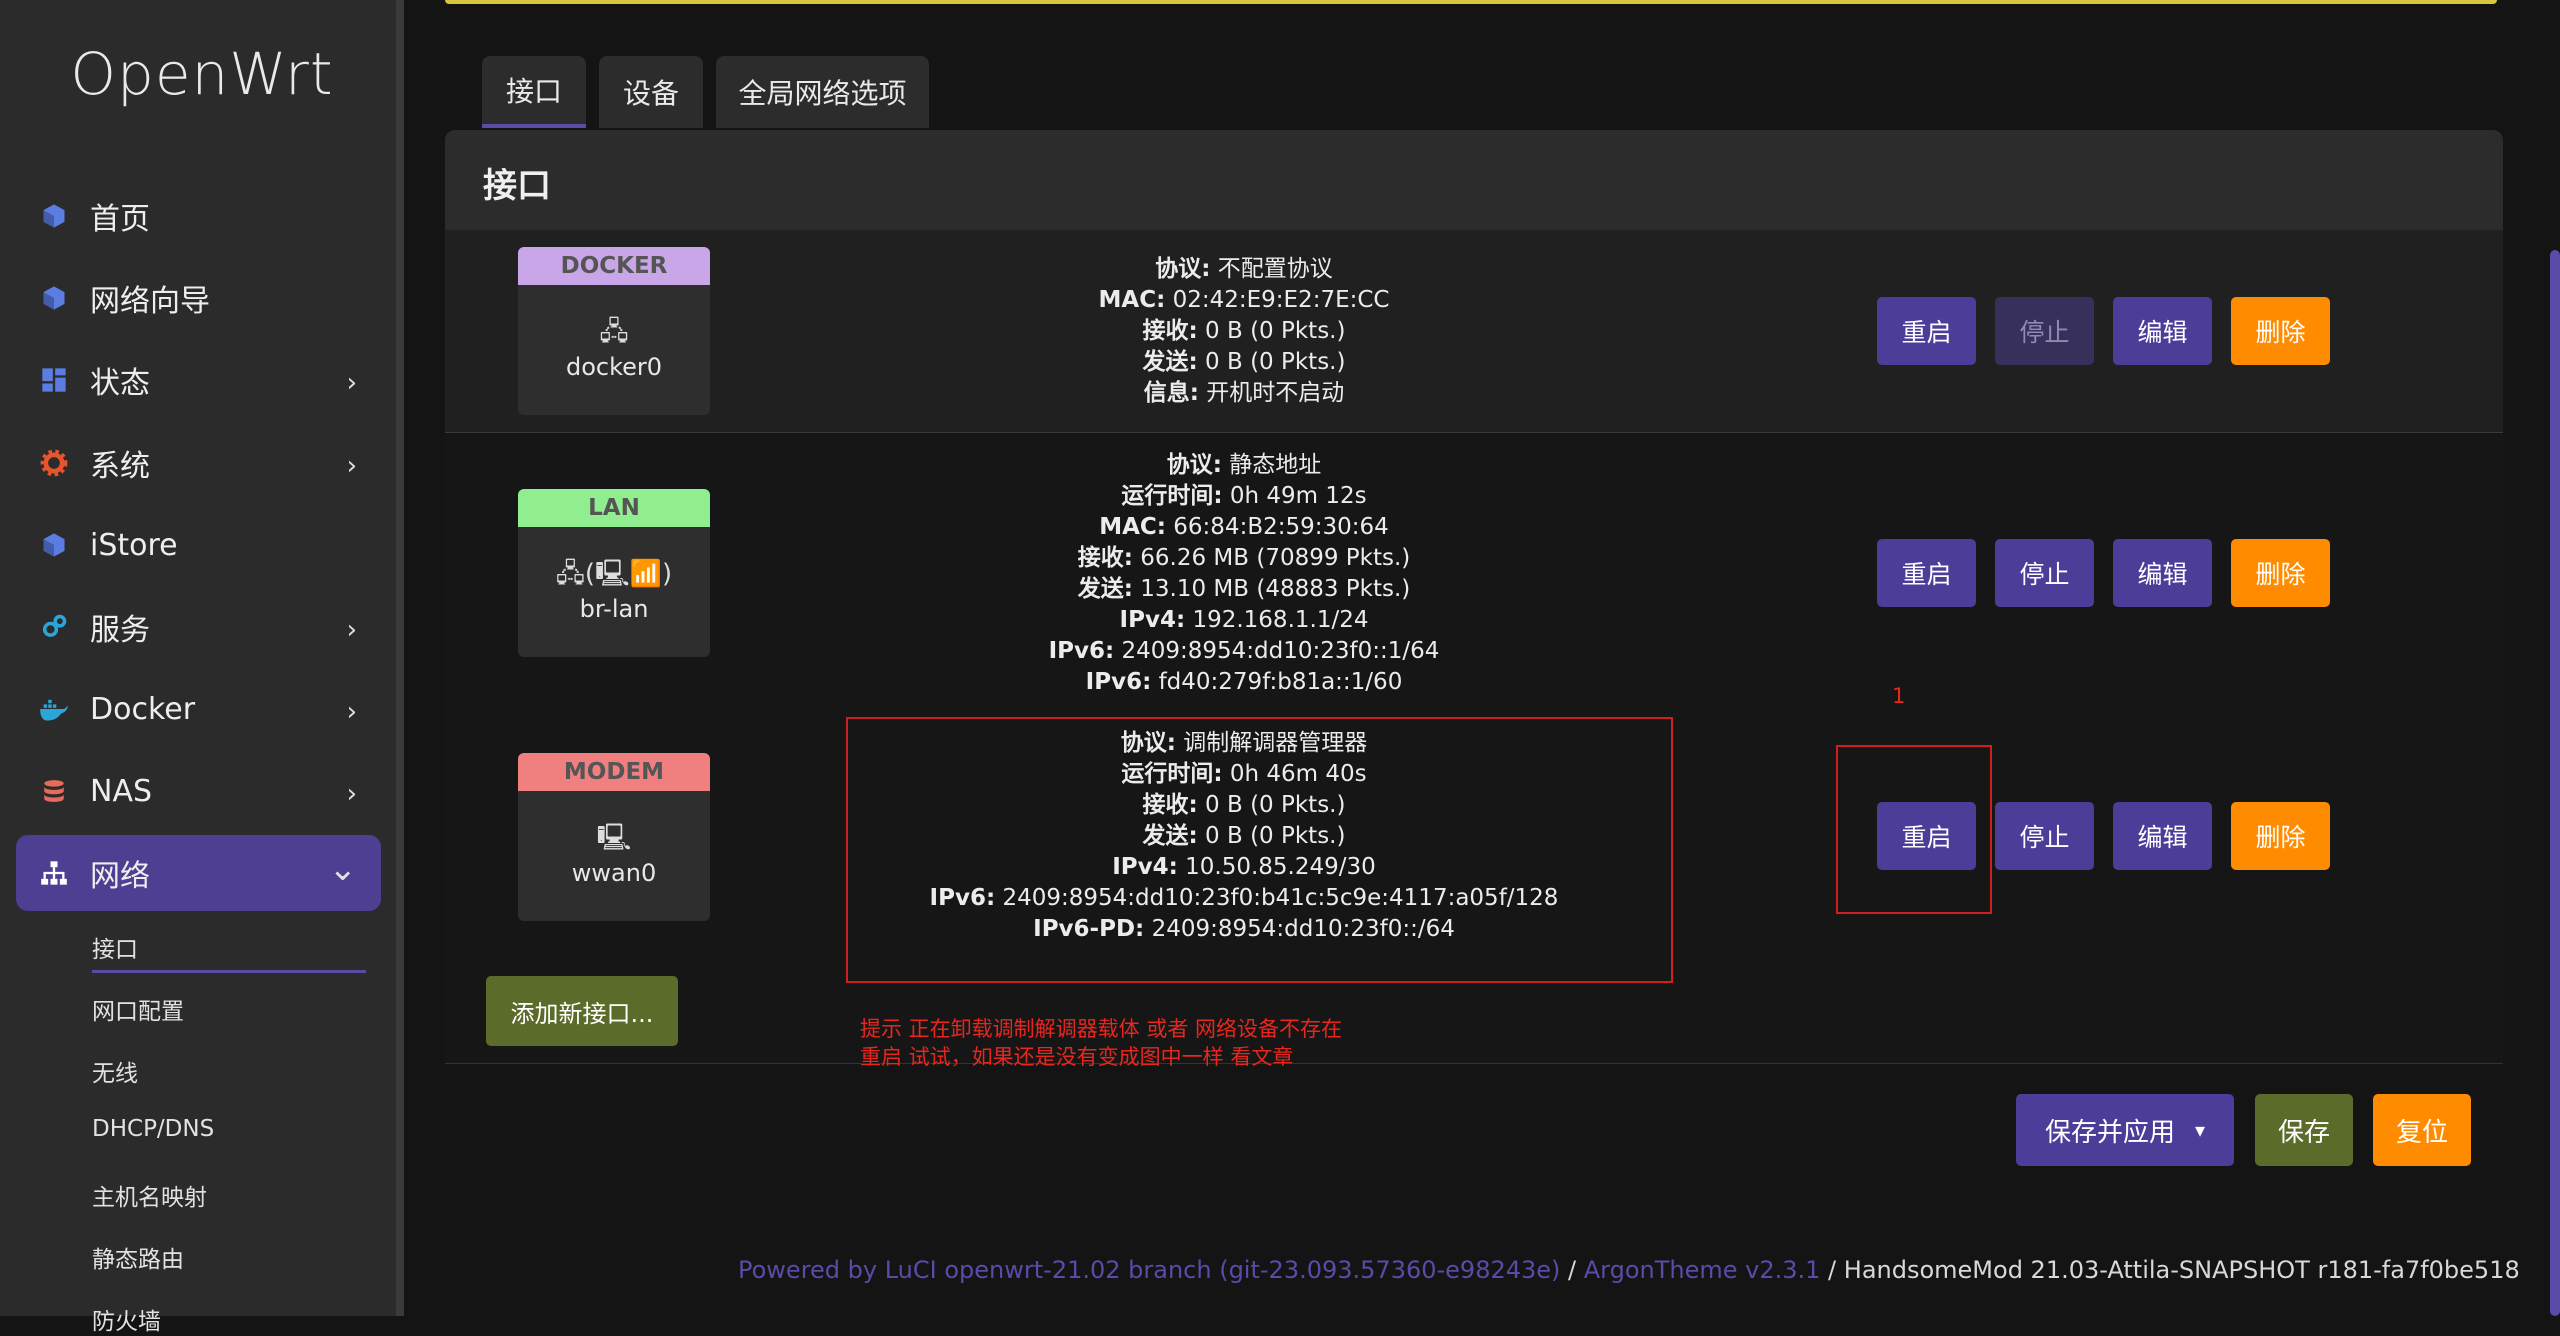 The width and height of the screenshot is (2560, 1336). I want to click on interface-info-line: IPv6: fd40:279f:b81a::1/60, so click(1244, 682).